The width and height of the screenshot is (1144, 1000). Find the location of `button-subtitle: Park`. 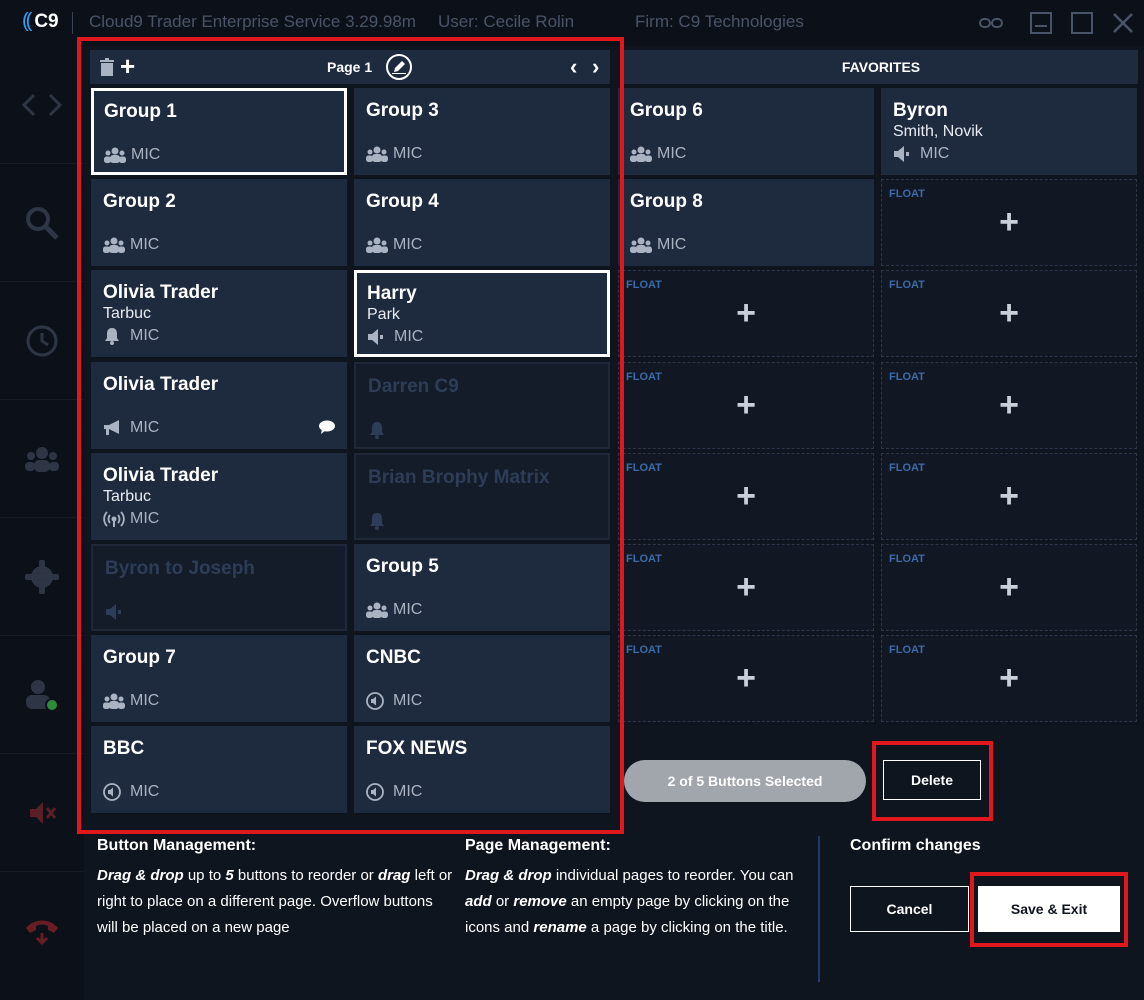

button-subtitle: Park is located at coordinates (383, 315).